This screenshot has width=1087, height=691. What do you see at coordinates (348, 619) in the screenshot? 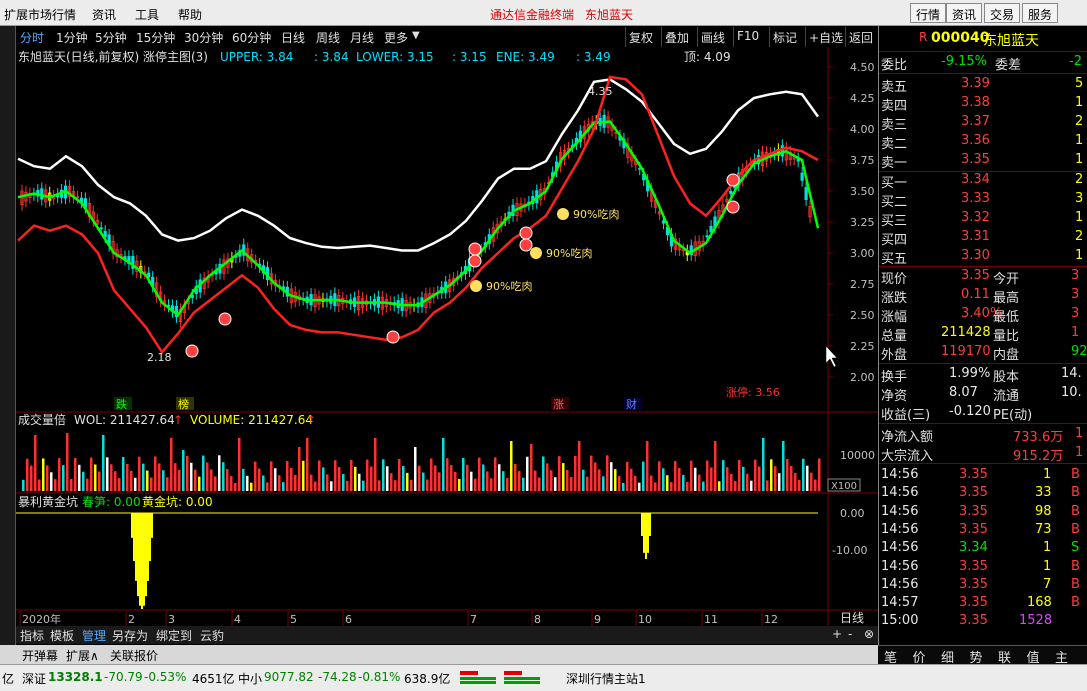
I see `x-tick-label: 6` at bounding box center [348, 619].